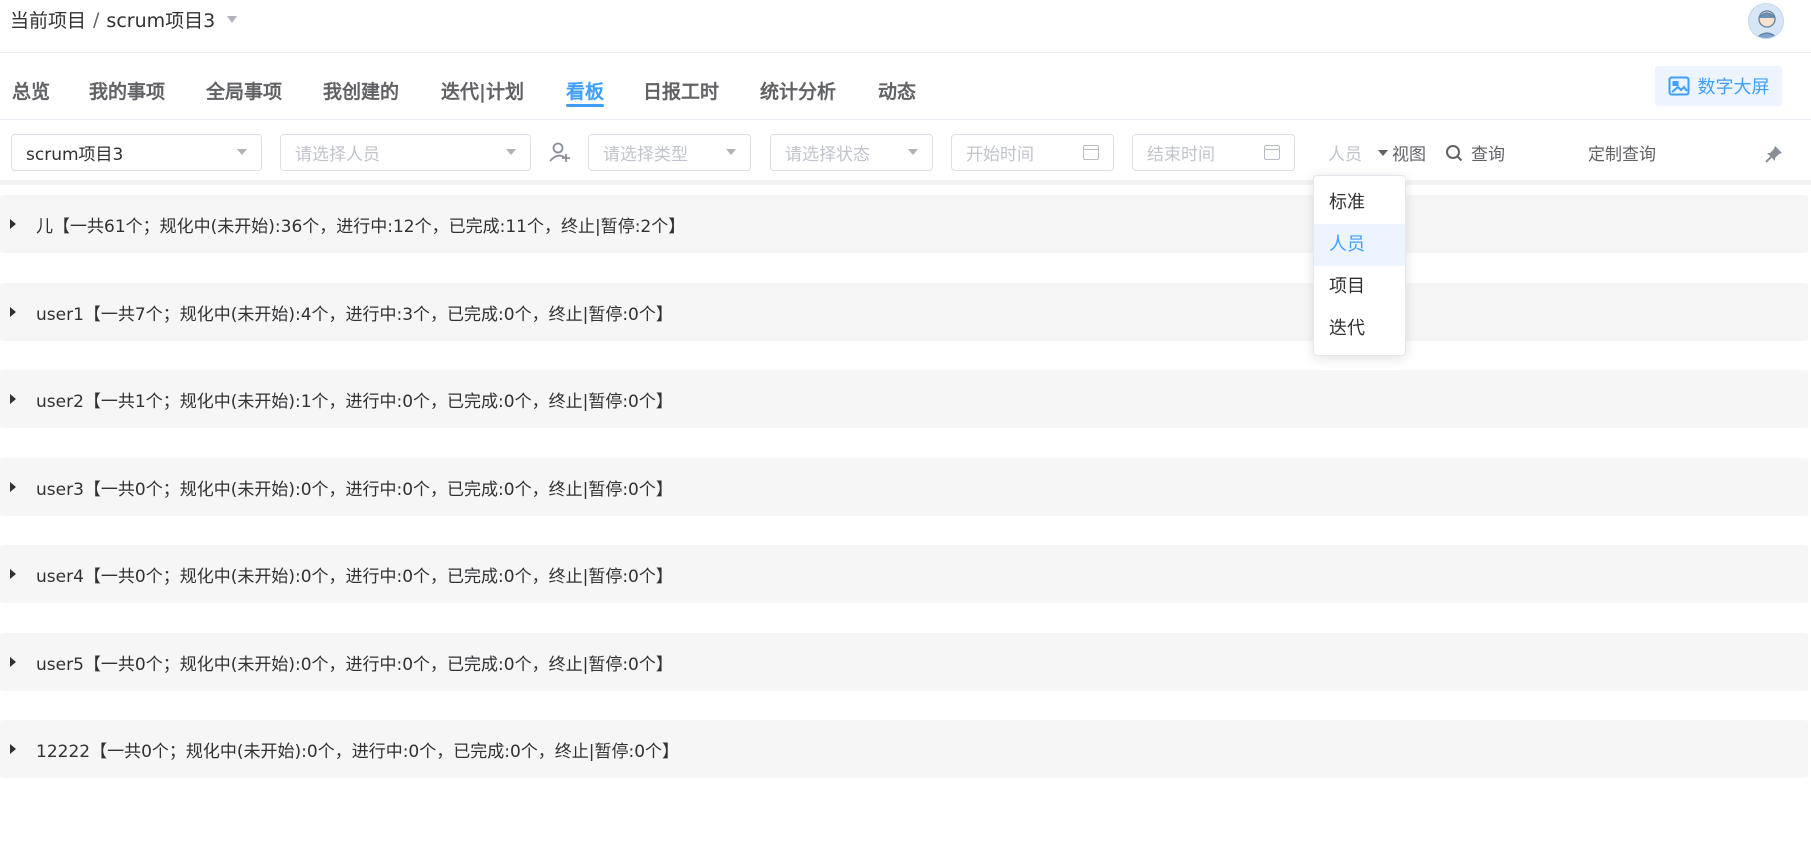  I want to click on tab-iteration-plan: 迭代|计划, so click(482, 92).